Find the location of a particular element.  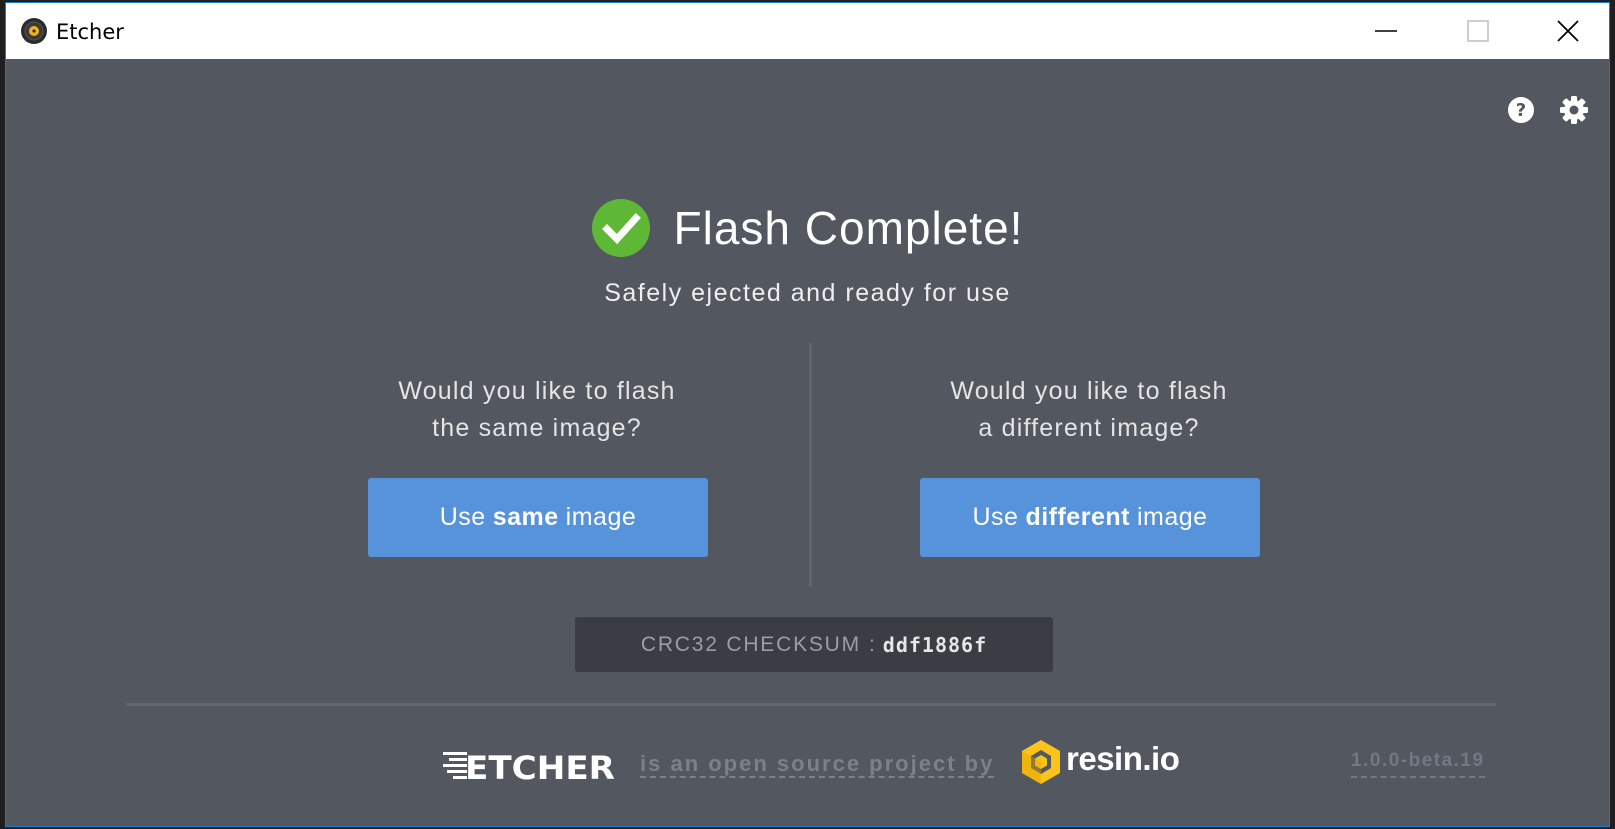

maximize-button is located at coordinates (1478, 31).